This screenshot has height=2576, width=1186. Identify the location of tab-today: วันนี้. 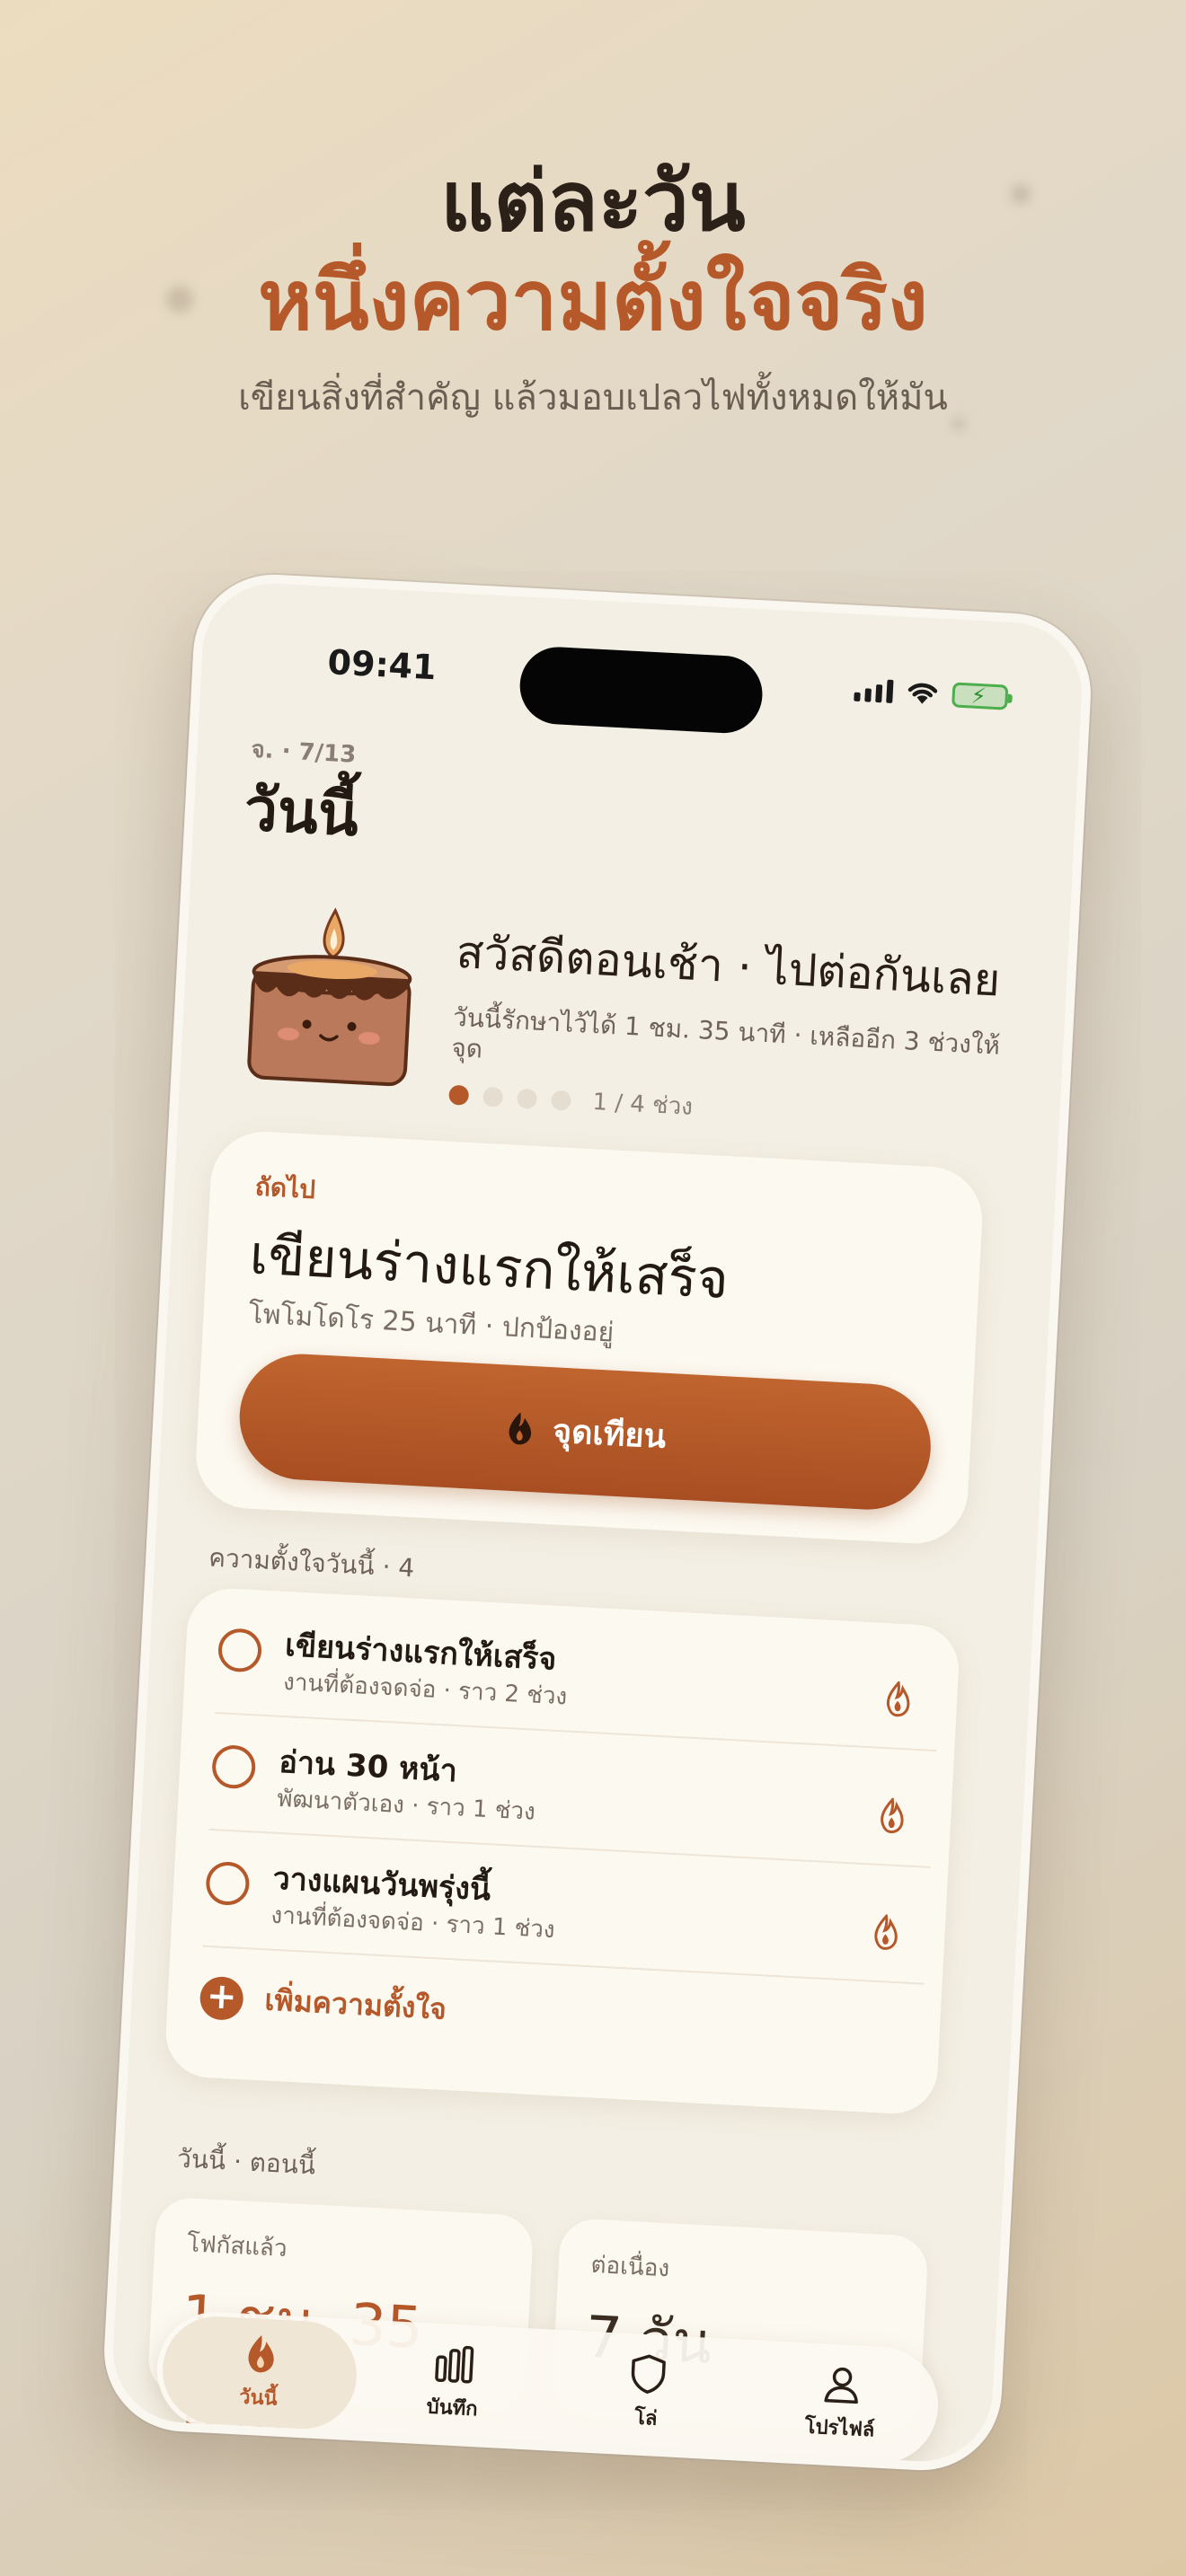
(259, 2373).